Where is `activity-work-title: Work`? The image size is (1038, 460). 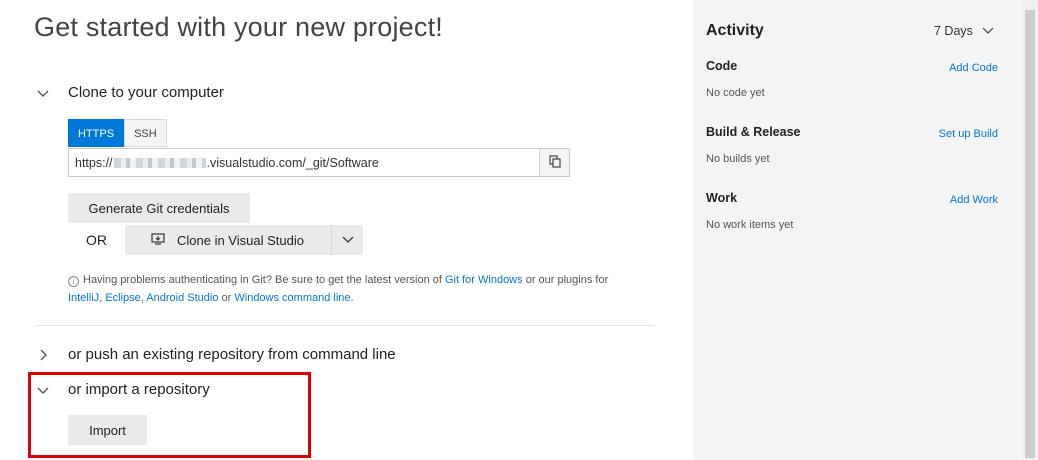
activity-work-title: Work is located at coordinates (722, 198).